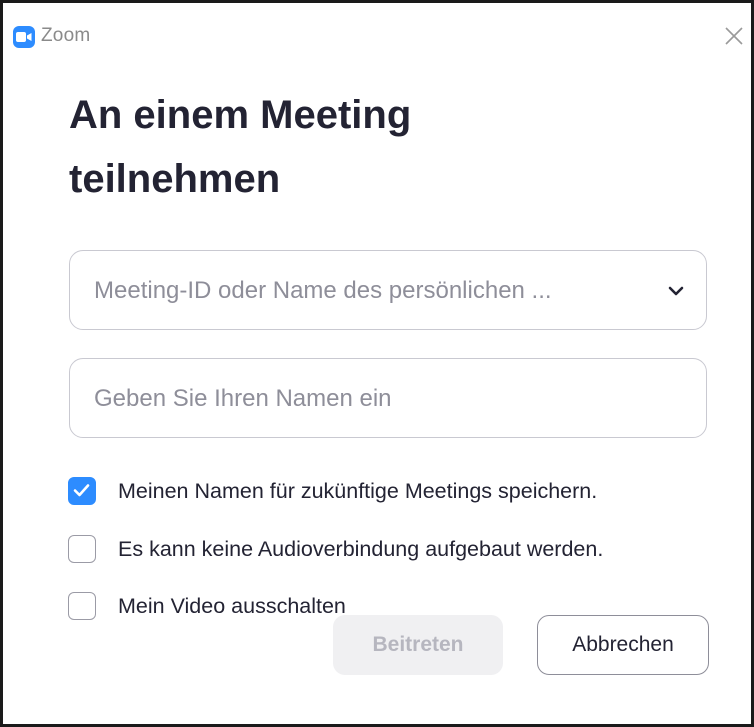 The image size is (754, 727). What do you see at coordinates (623, 645) in the screenshot?
I see `cancel-button: Abbrechen` at bounding box center [623, 645].